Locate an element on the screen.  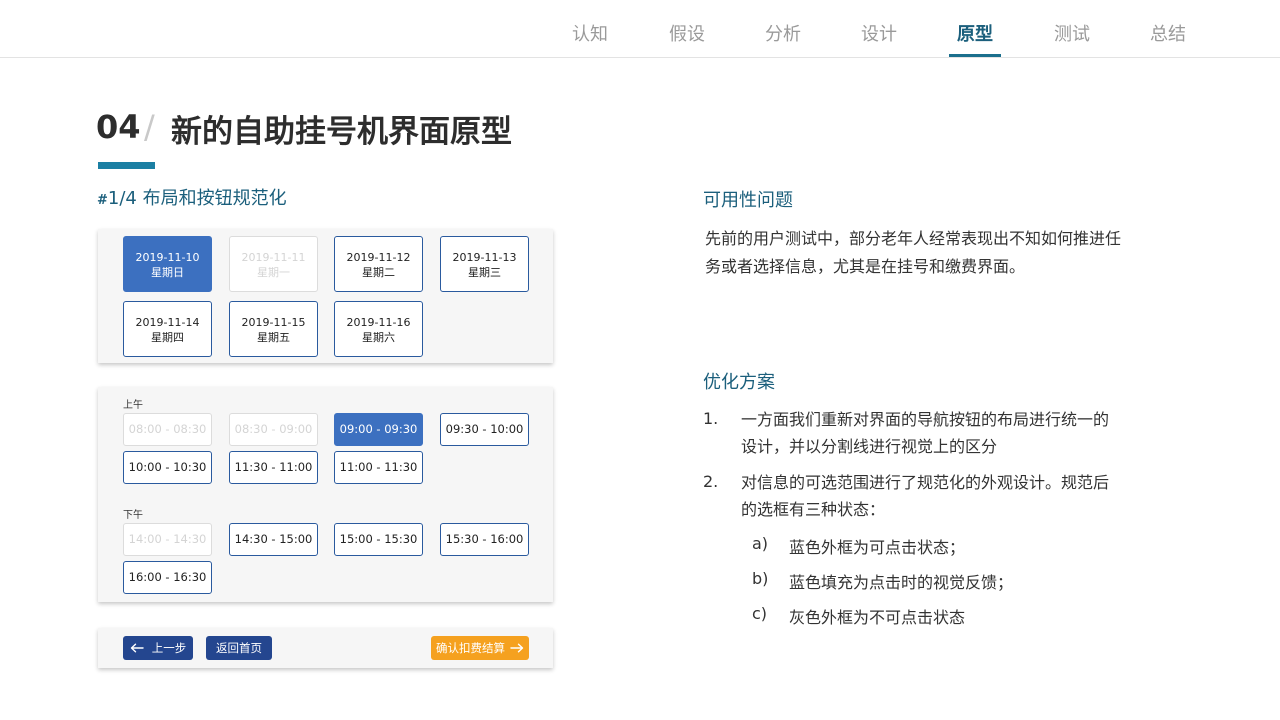
time-slot: 11:30 - 11:00 is located at coordinates (273, 467).